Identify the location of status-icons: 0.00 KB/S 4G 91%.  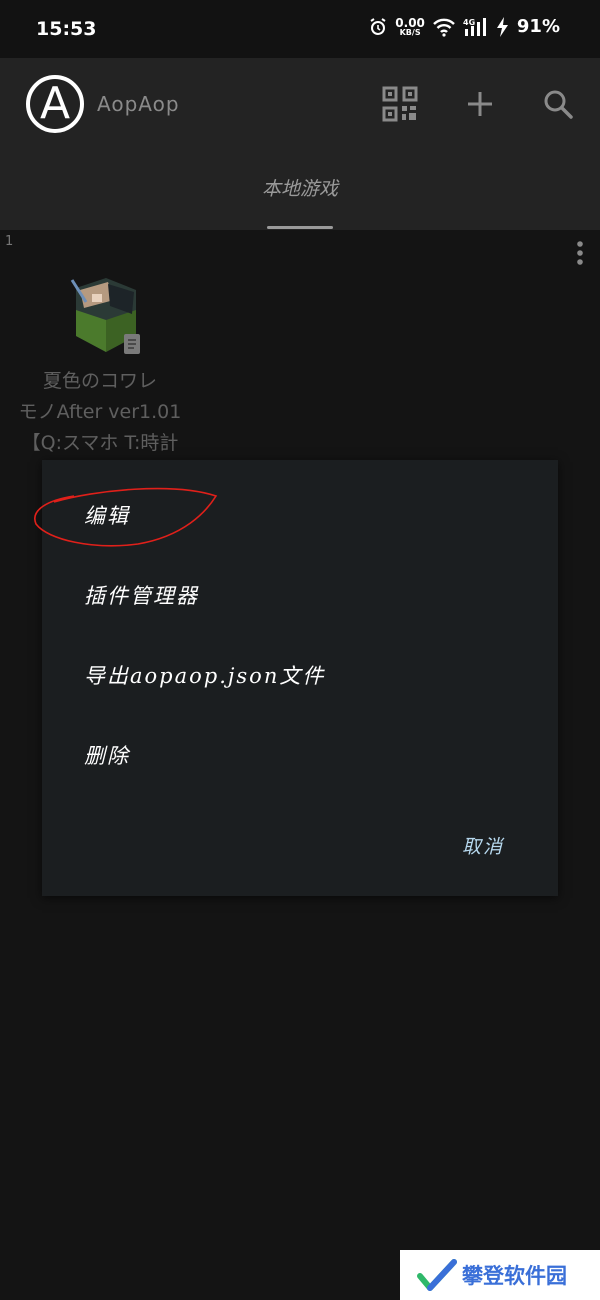
(464, 26).